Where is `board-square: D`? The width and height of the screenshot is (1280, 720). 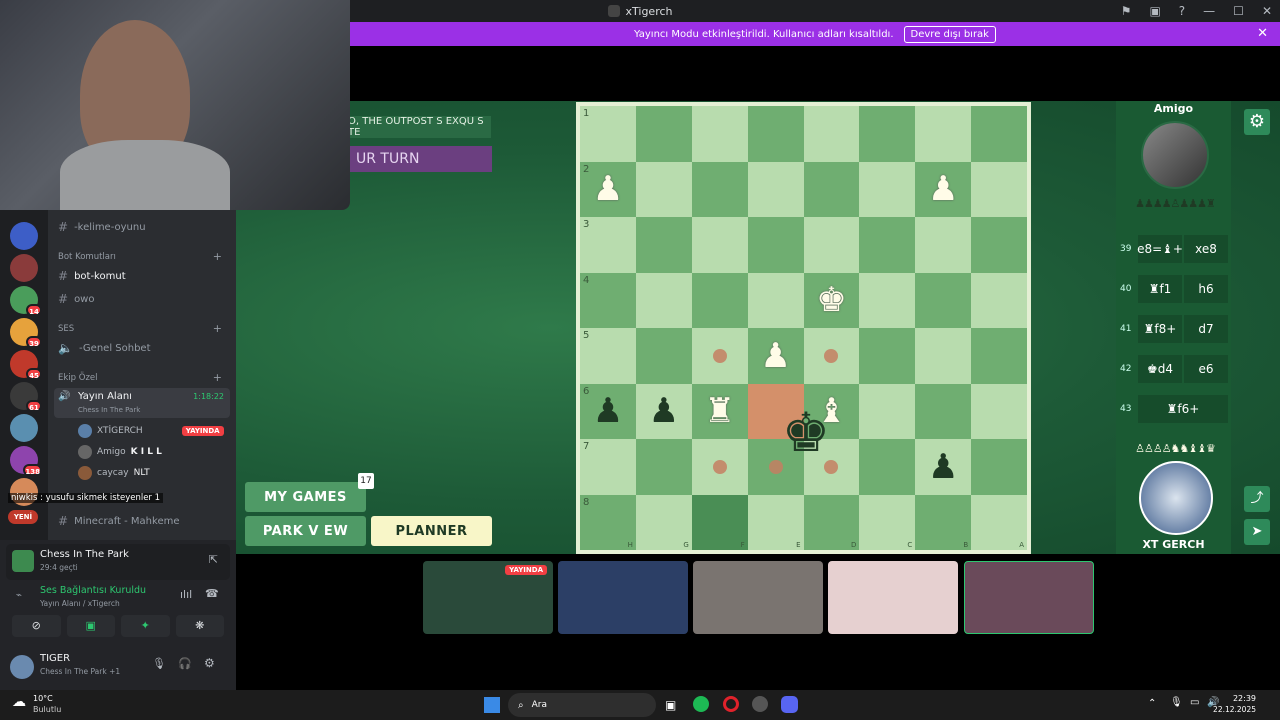
board-square: D is located at coordinates (831, 522).